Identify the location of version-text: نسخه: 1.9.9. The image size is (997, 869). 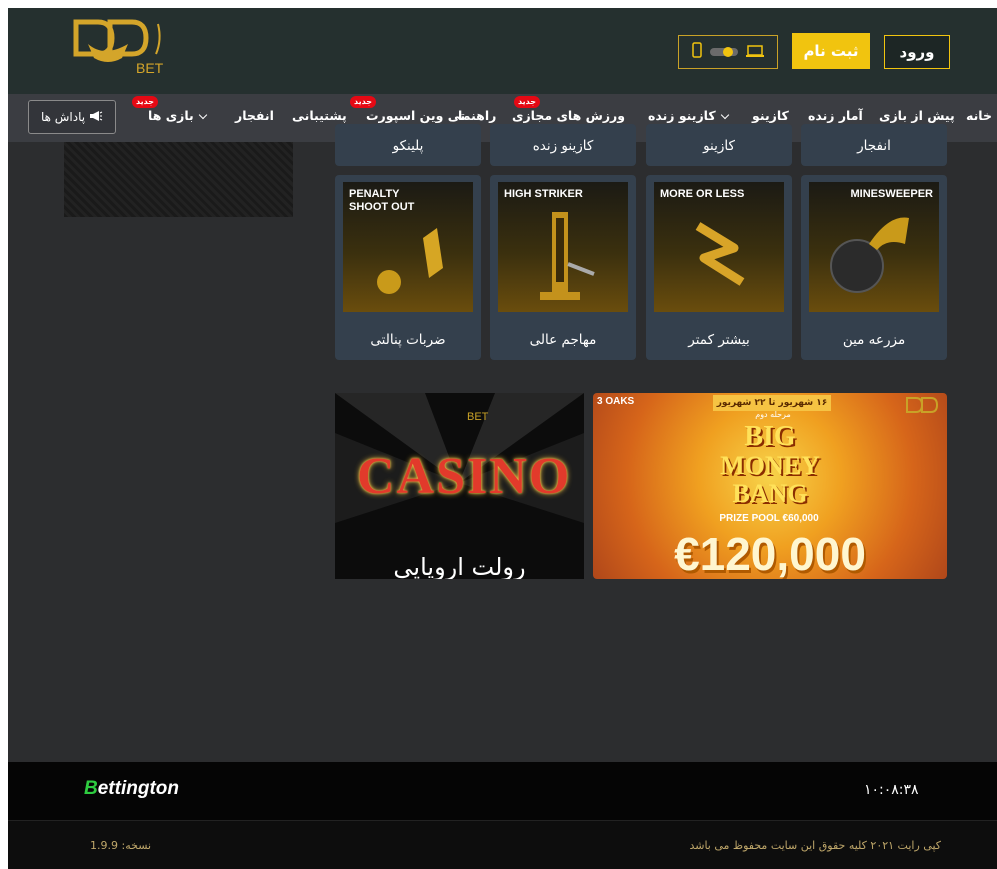
(121, 845).